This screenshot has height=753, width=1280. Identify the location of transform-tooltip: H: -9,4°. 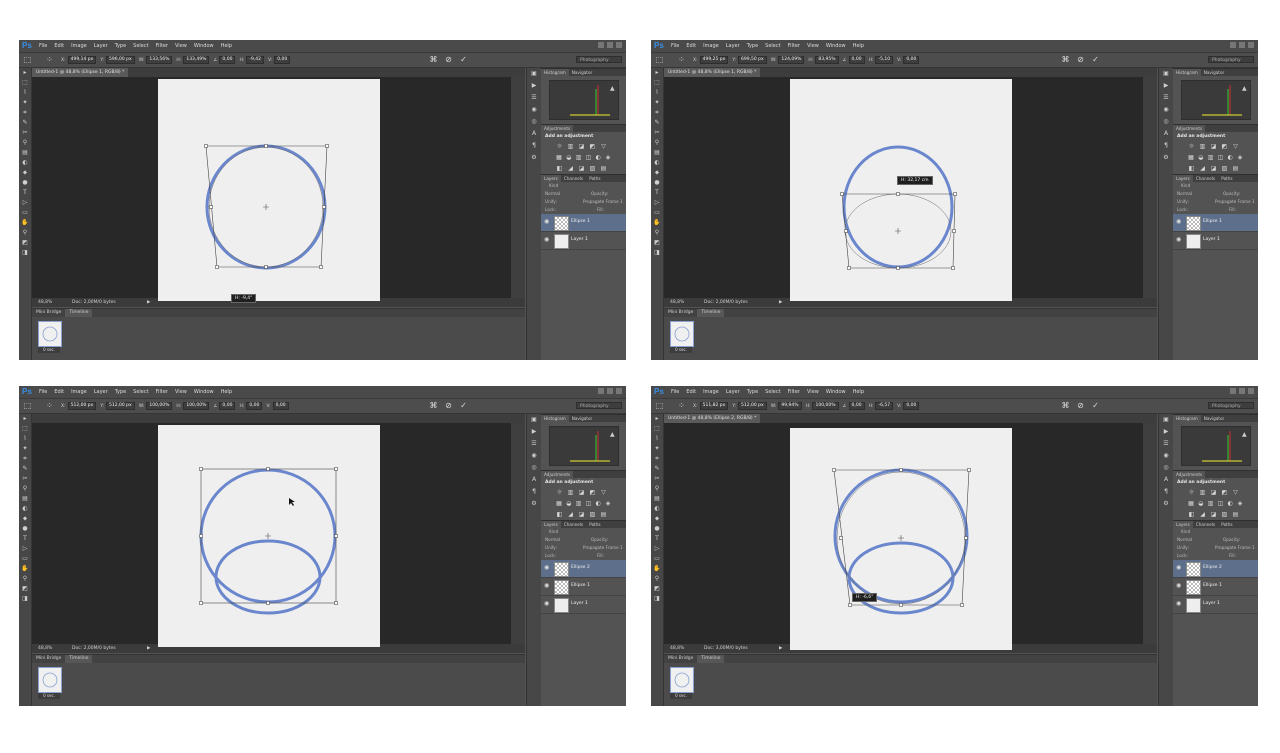
(244, 298).